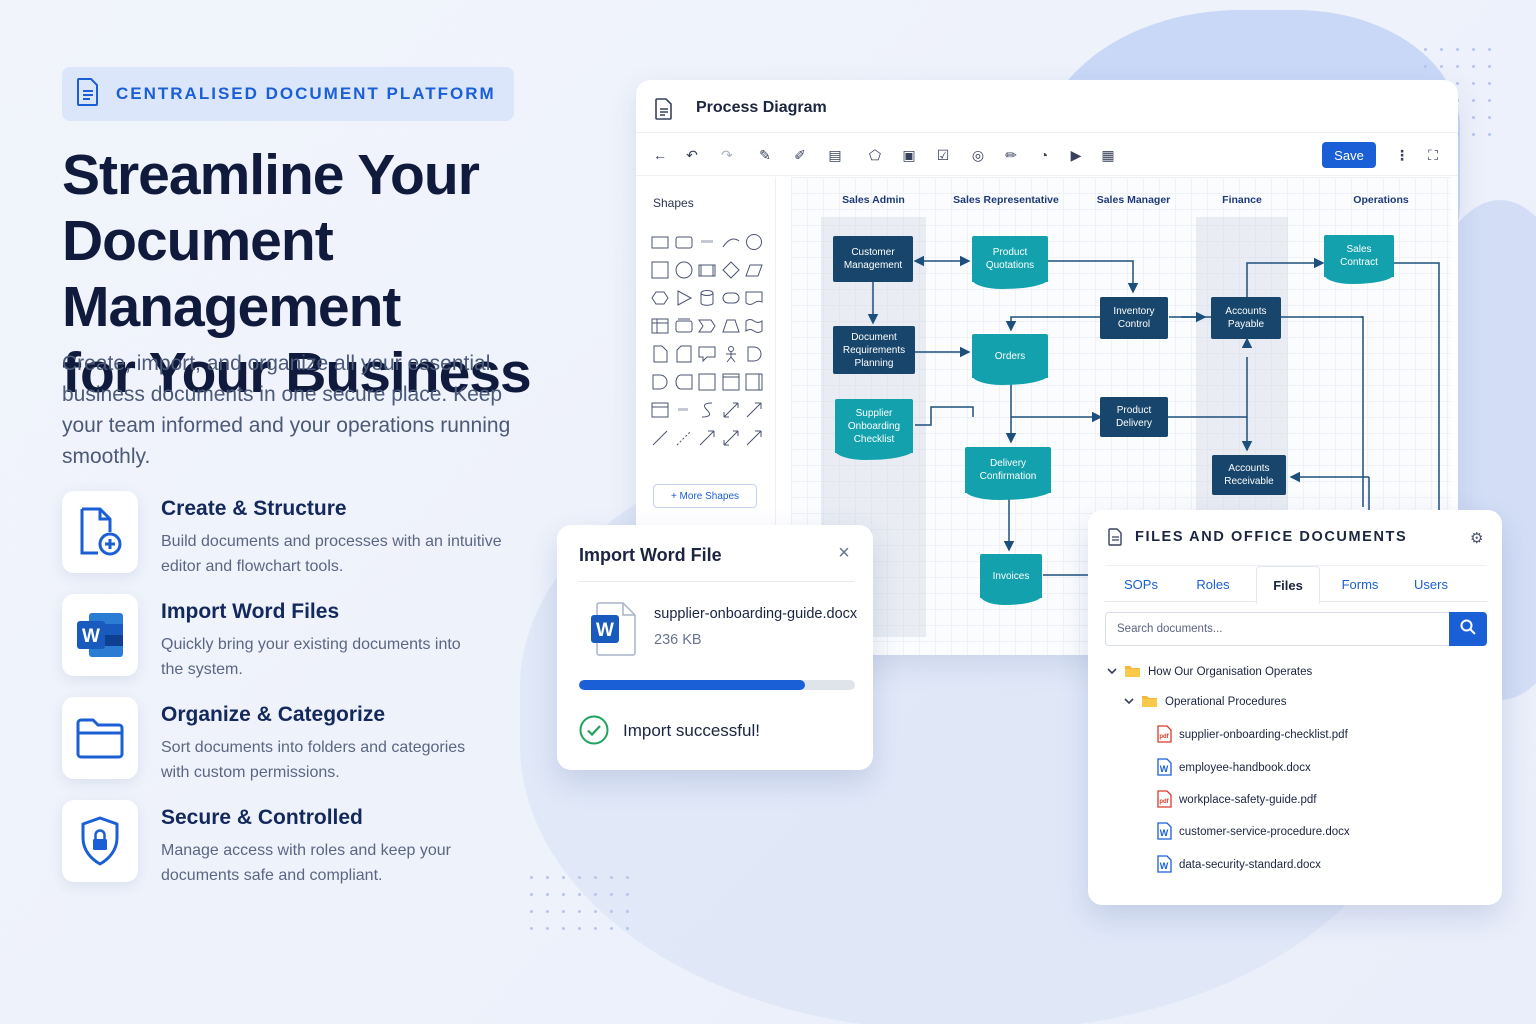 This screenshot has height=1024, width=1536. Describe the element at coordinates (684, 438) in the screenshot. I see `dashed-line-shape` at that location.